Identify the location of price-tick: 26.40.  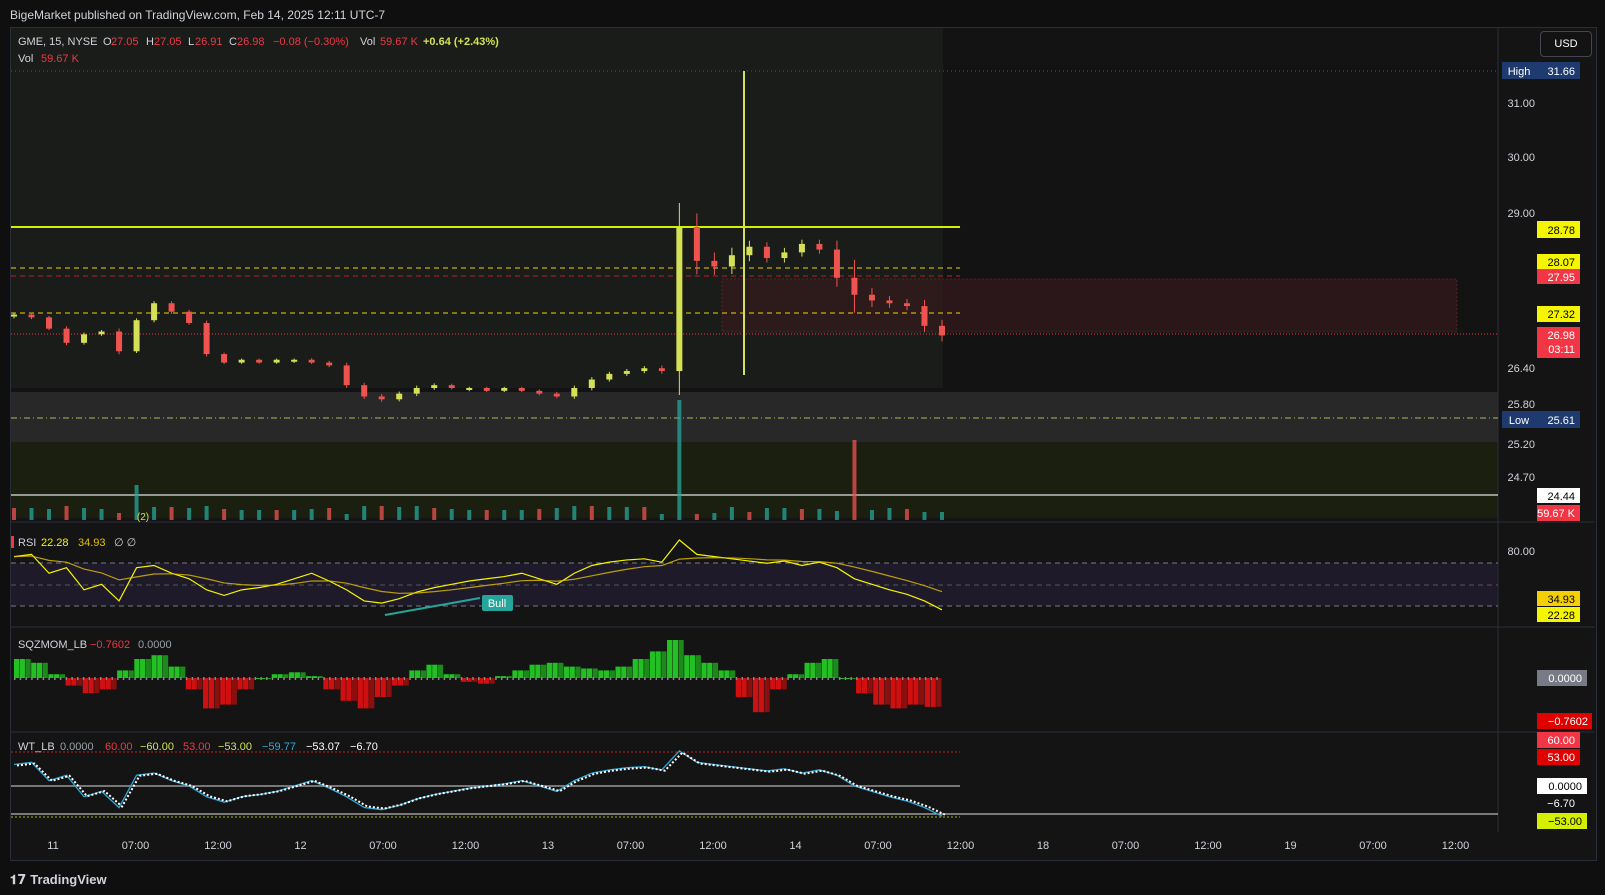
(1521, 369).